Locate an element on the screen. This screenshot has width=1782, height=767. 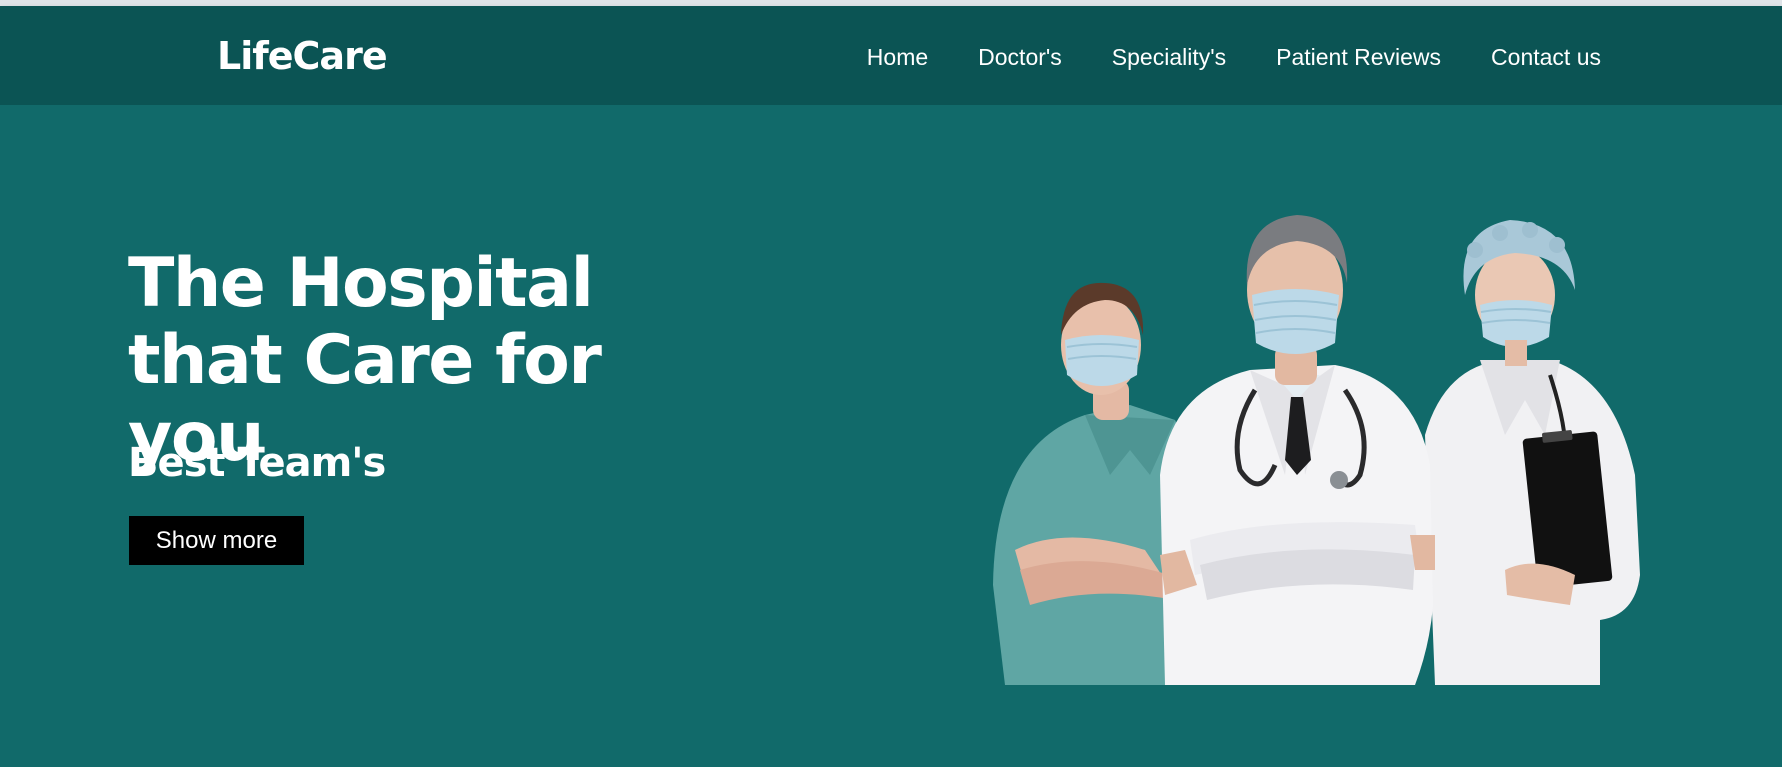
nav-link-contact: Contact us is located at coordinates (1546, 57).